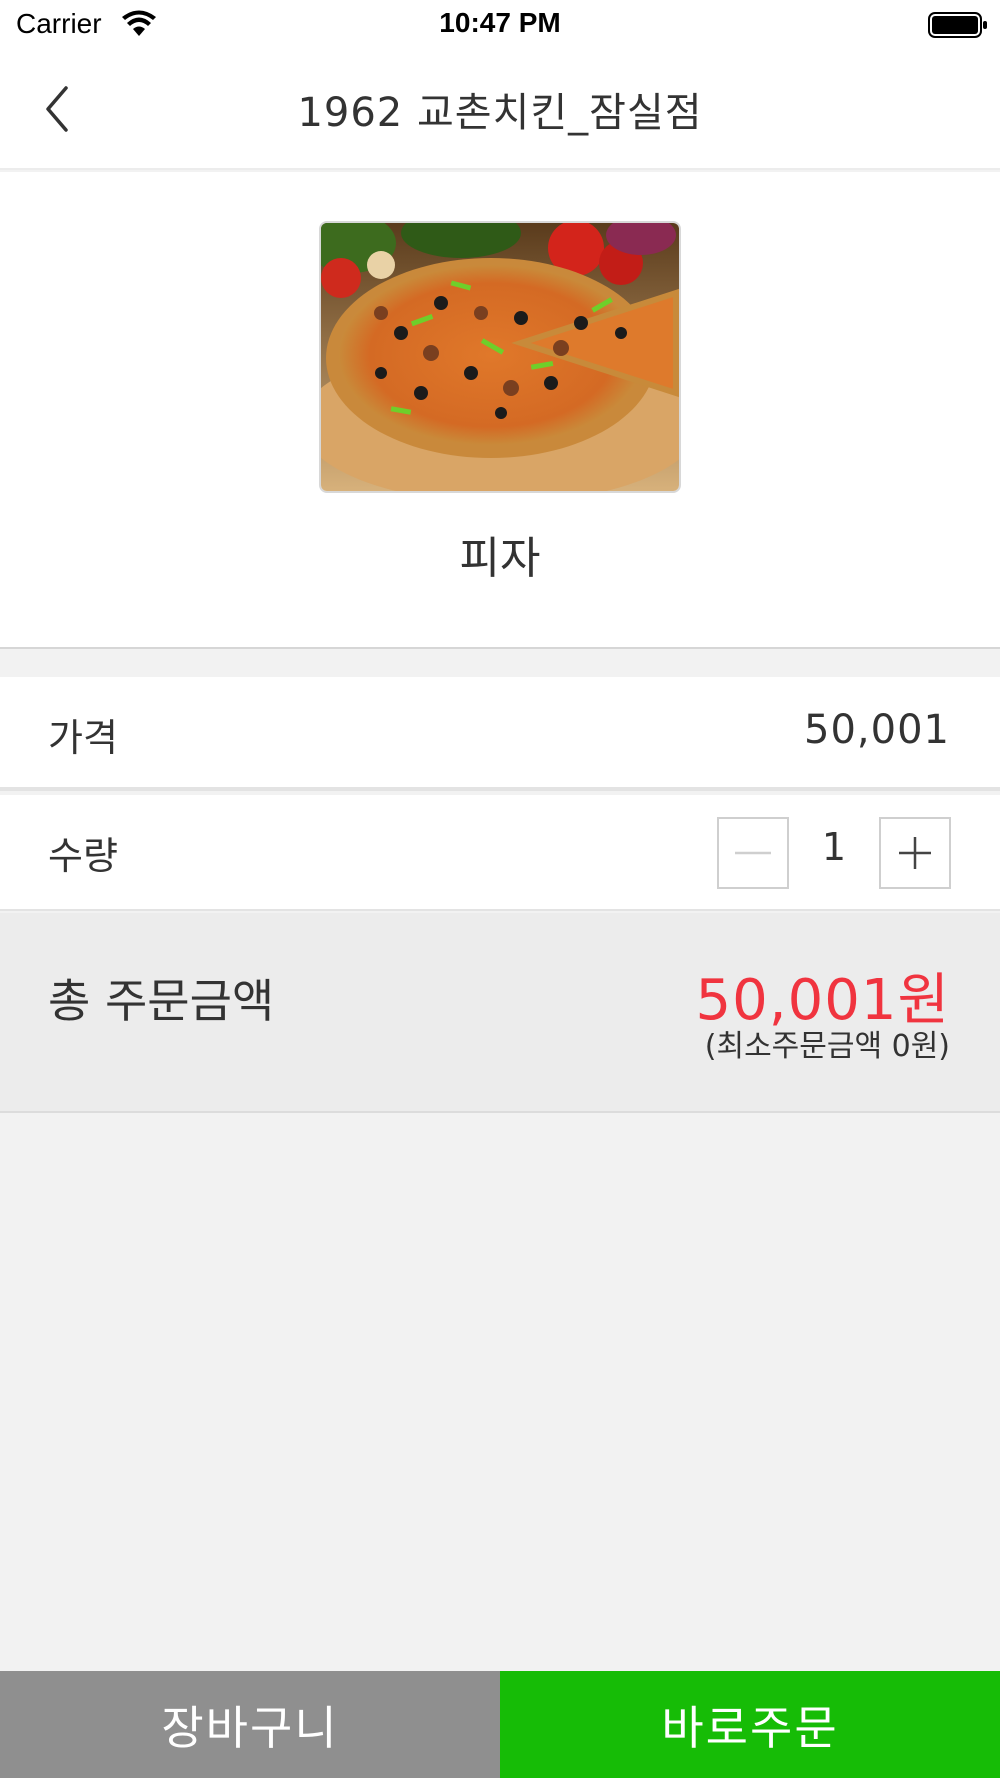  What do you see at coordinates (957, 25) in the screenshot?
I see `battery-icon` at bounding box center [957, 25].